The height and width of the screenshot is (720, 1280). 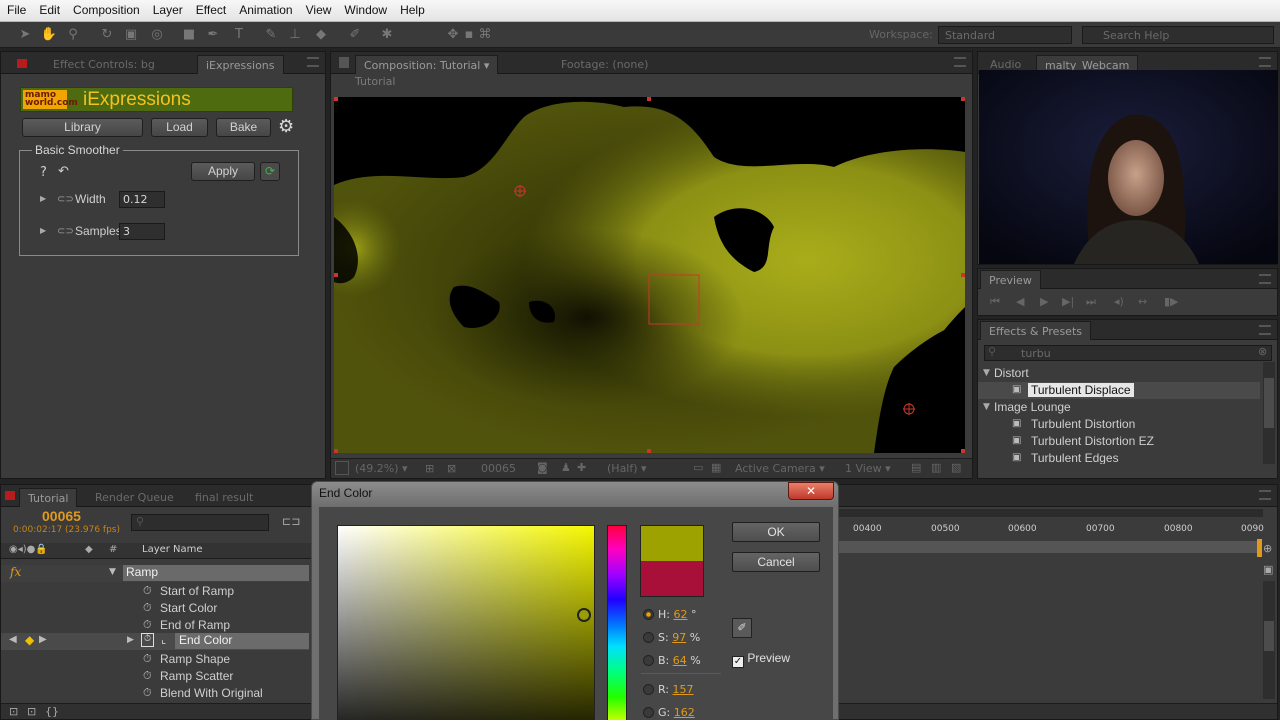 What do you see at coordinates (172, 549) in the screenshot?
I see `layer-name-header: Layer Name` at bounding box center [172, 549].